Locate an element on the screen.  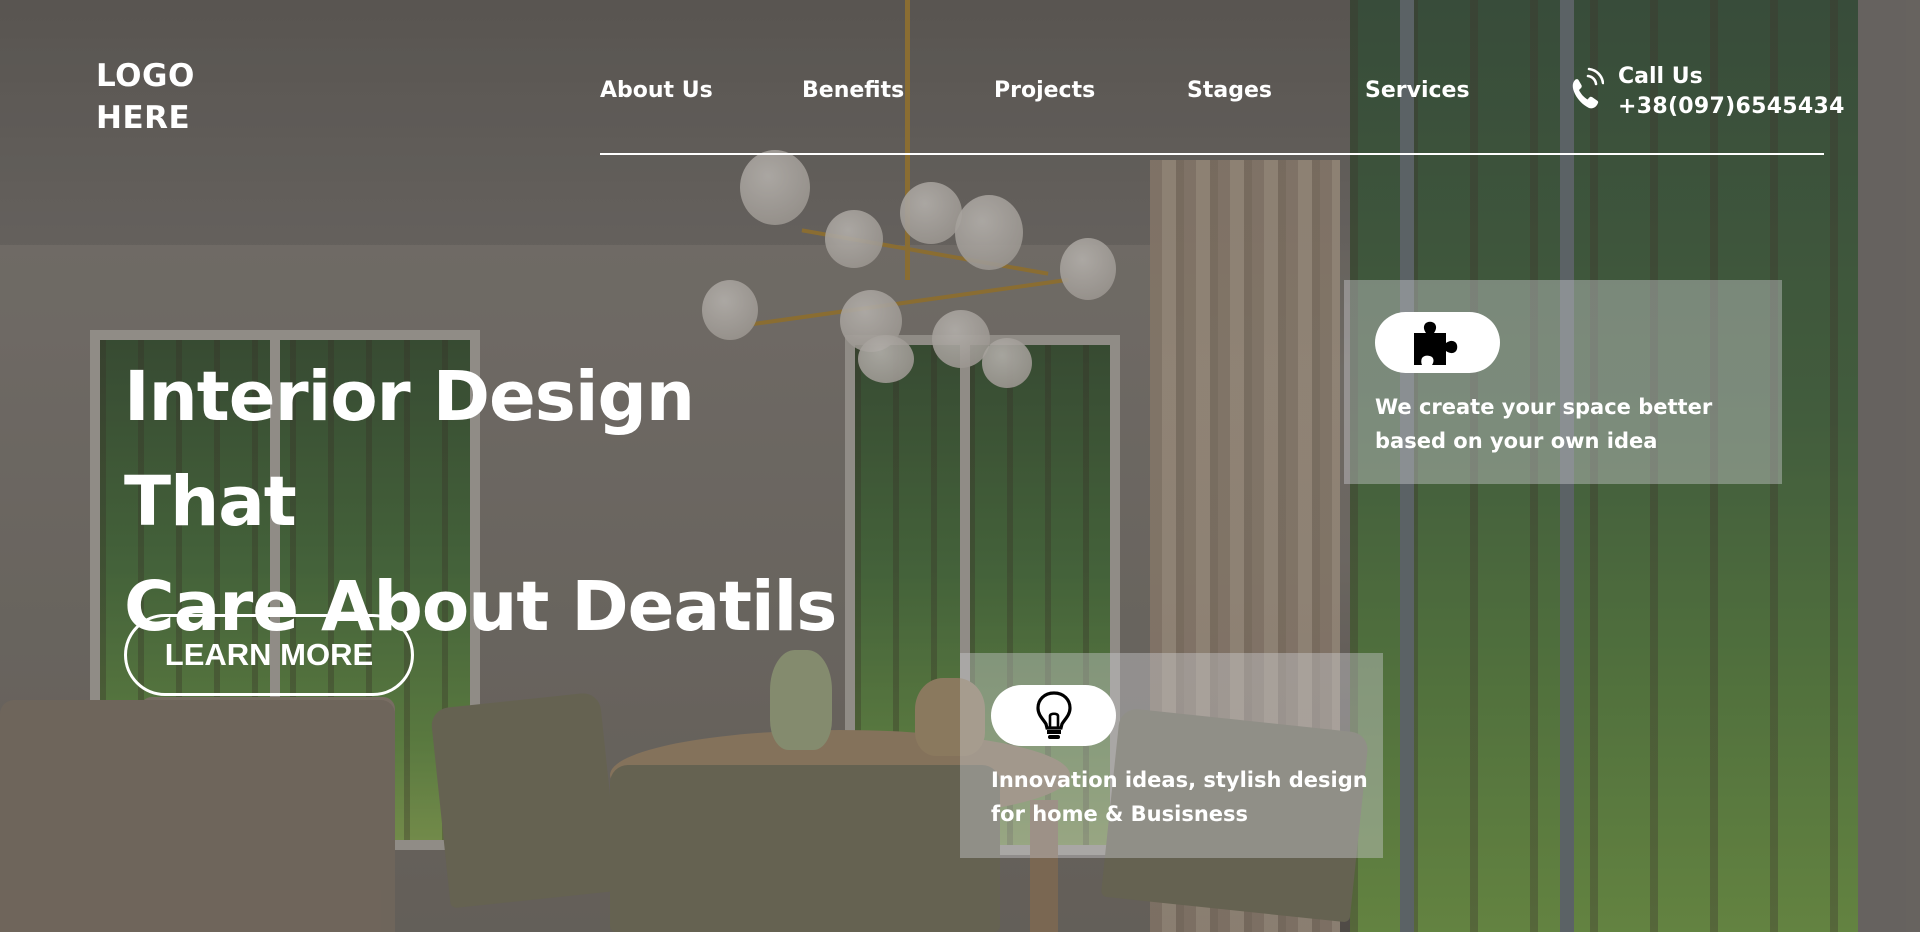
phone-icon is located at coordinates (1588, 88).